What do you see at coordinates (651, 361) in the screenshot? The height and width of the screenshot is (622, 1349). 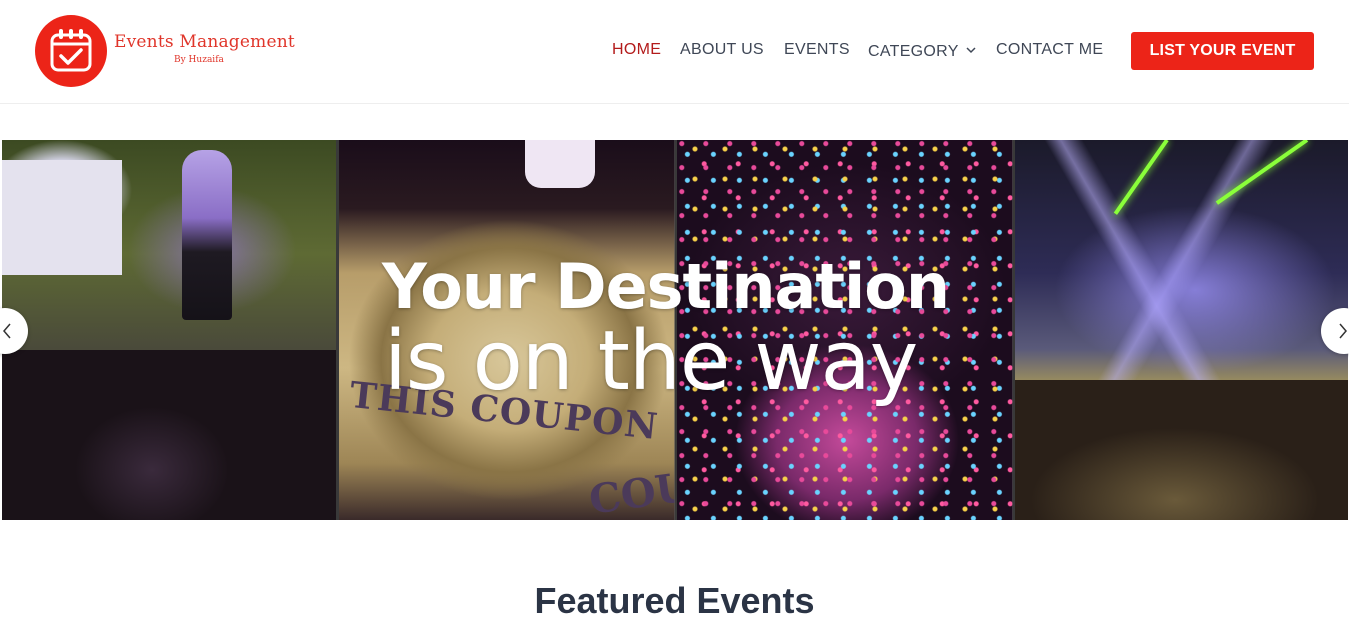 I see `hero-subtitle: is on the way` at bounding box center [651, 361].